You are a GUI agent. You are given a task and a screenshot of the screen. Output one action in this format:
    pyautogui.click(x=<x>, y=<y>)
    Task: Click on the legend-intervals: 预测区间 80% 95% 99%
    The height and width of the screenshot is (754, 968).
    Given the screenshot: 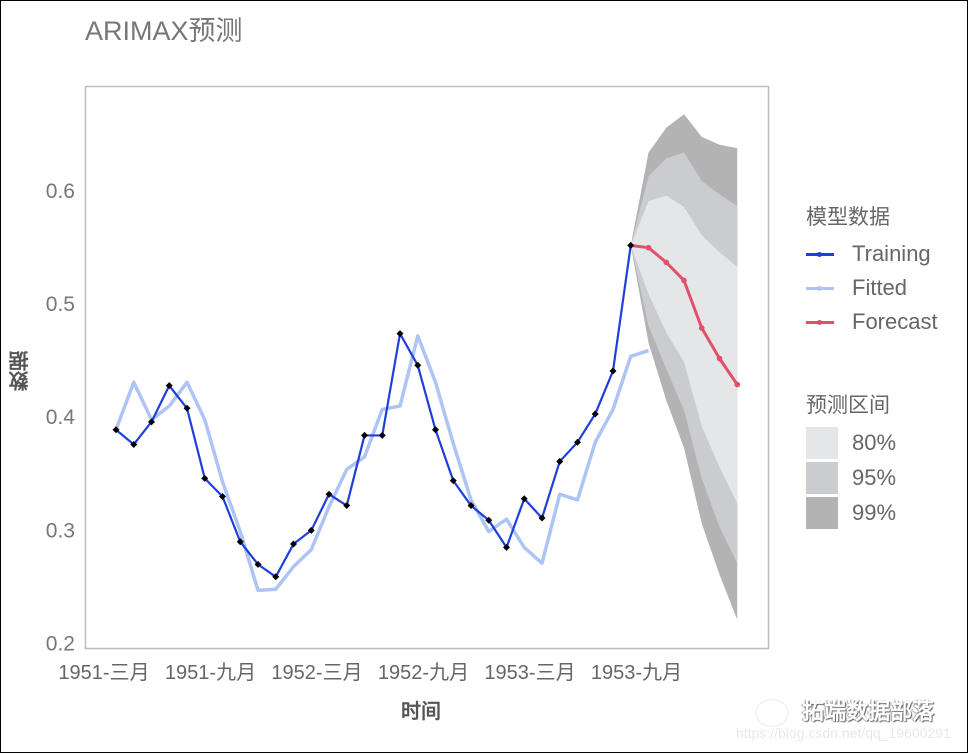 What is the action you would take?
    pyautogui.click(x=851, y=459)
    